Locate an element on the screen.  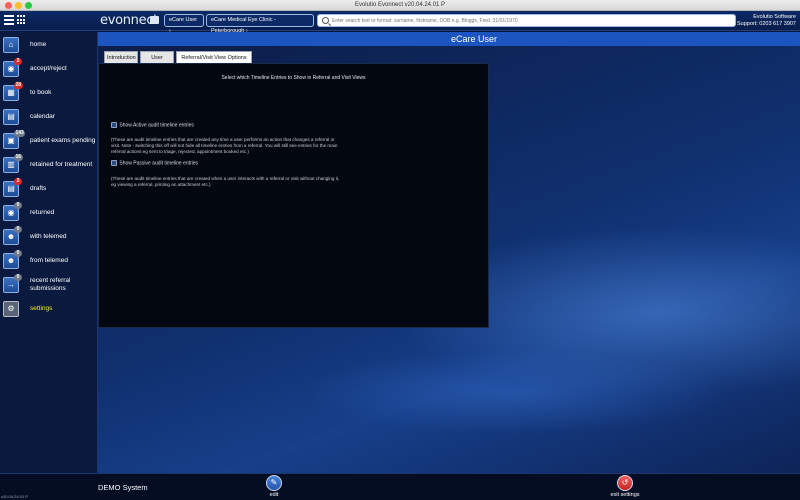
sidebar-item-settings: ⚙ settings is located at coordinates (49, 310).